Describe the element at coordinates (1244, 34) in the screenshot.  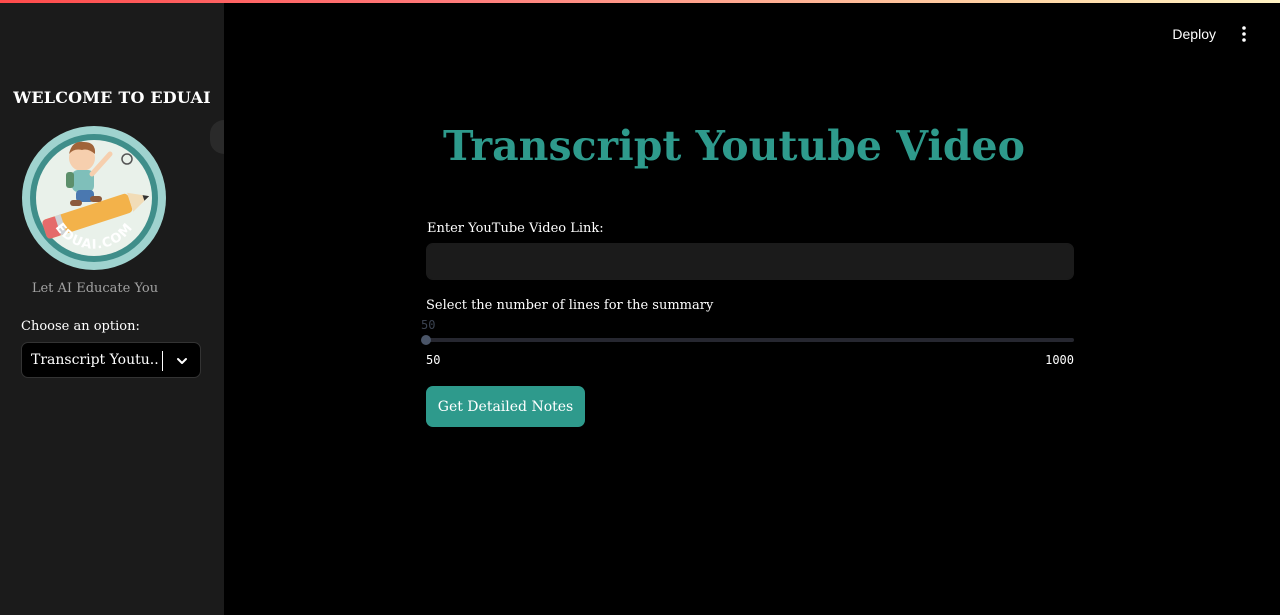
I see `kebab-menu-icon` at that location.